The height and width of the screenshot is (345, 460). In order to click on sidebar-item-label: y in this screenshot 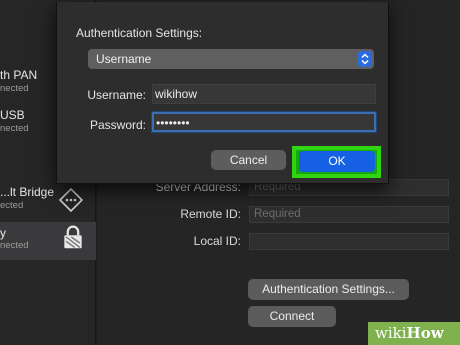, I will do `click(3, 233)`.